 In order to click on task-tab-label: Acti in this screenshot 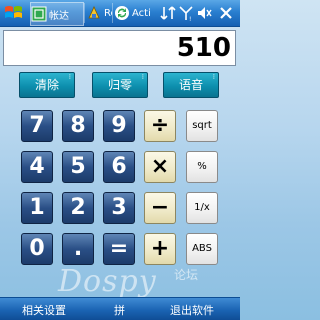, I will do `click(141, 13)`.